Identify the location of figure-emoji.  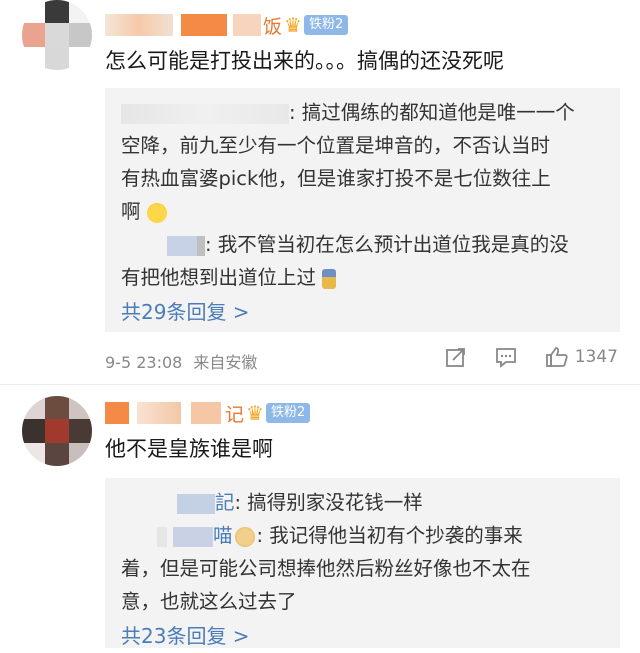
(329, 278).